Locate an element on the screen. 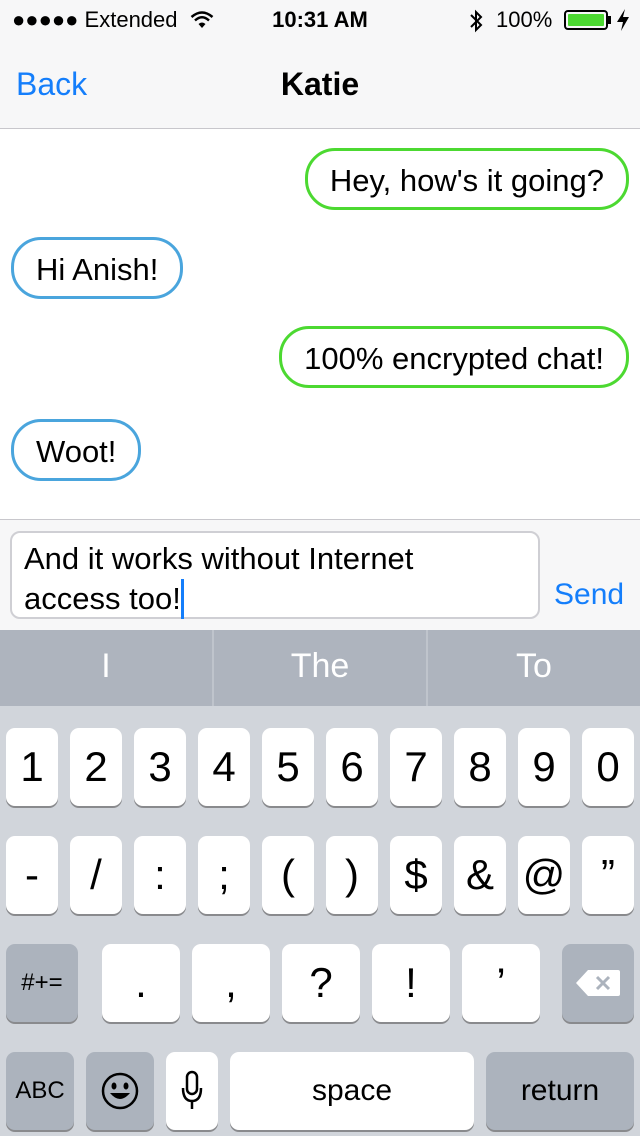 The image size is (640, 1136). key-7: 7 is located at coordinates (416, 767).